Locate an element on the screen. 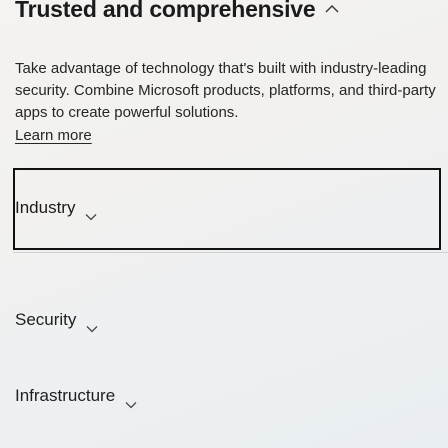  section-title: Trusted and comprehensive is located at coordinates (177, 12).